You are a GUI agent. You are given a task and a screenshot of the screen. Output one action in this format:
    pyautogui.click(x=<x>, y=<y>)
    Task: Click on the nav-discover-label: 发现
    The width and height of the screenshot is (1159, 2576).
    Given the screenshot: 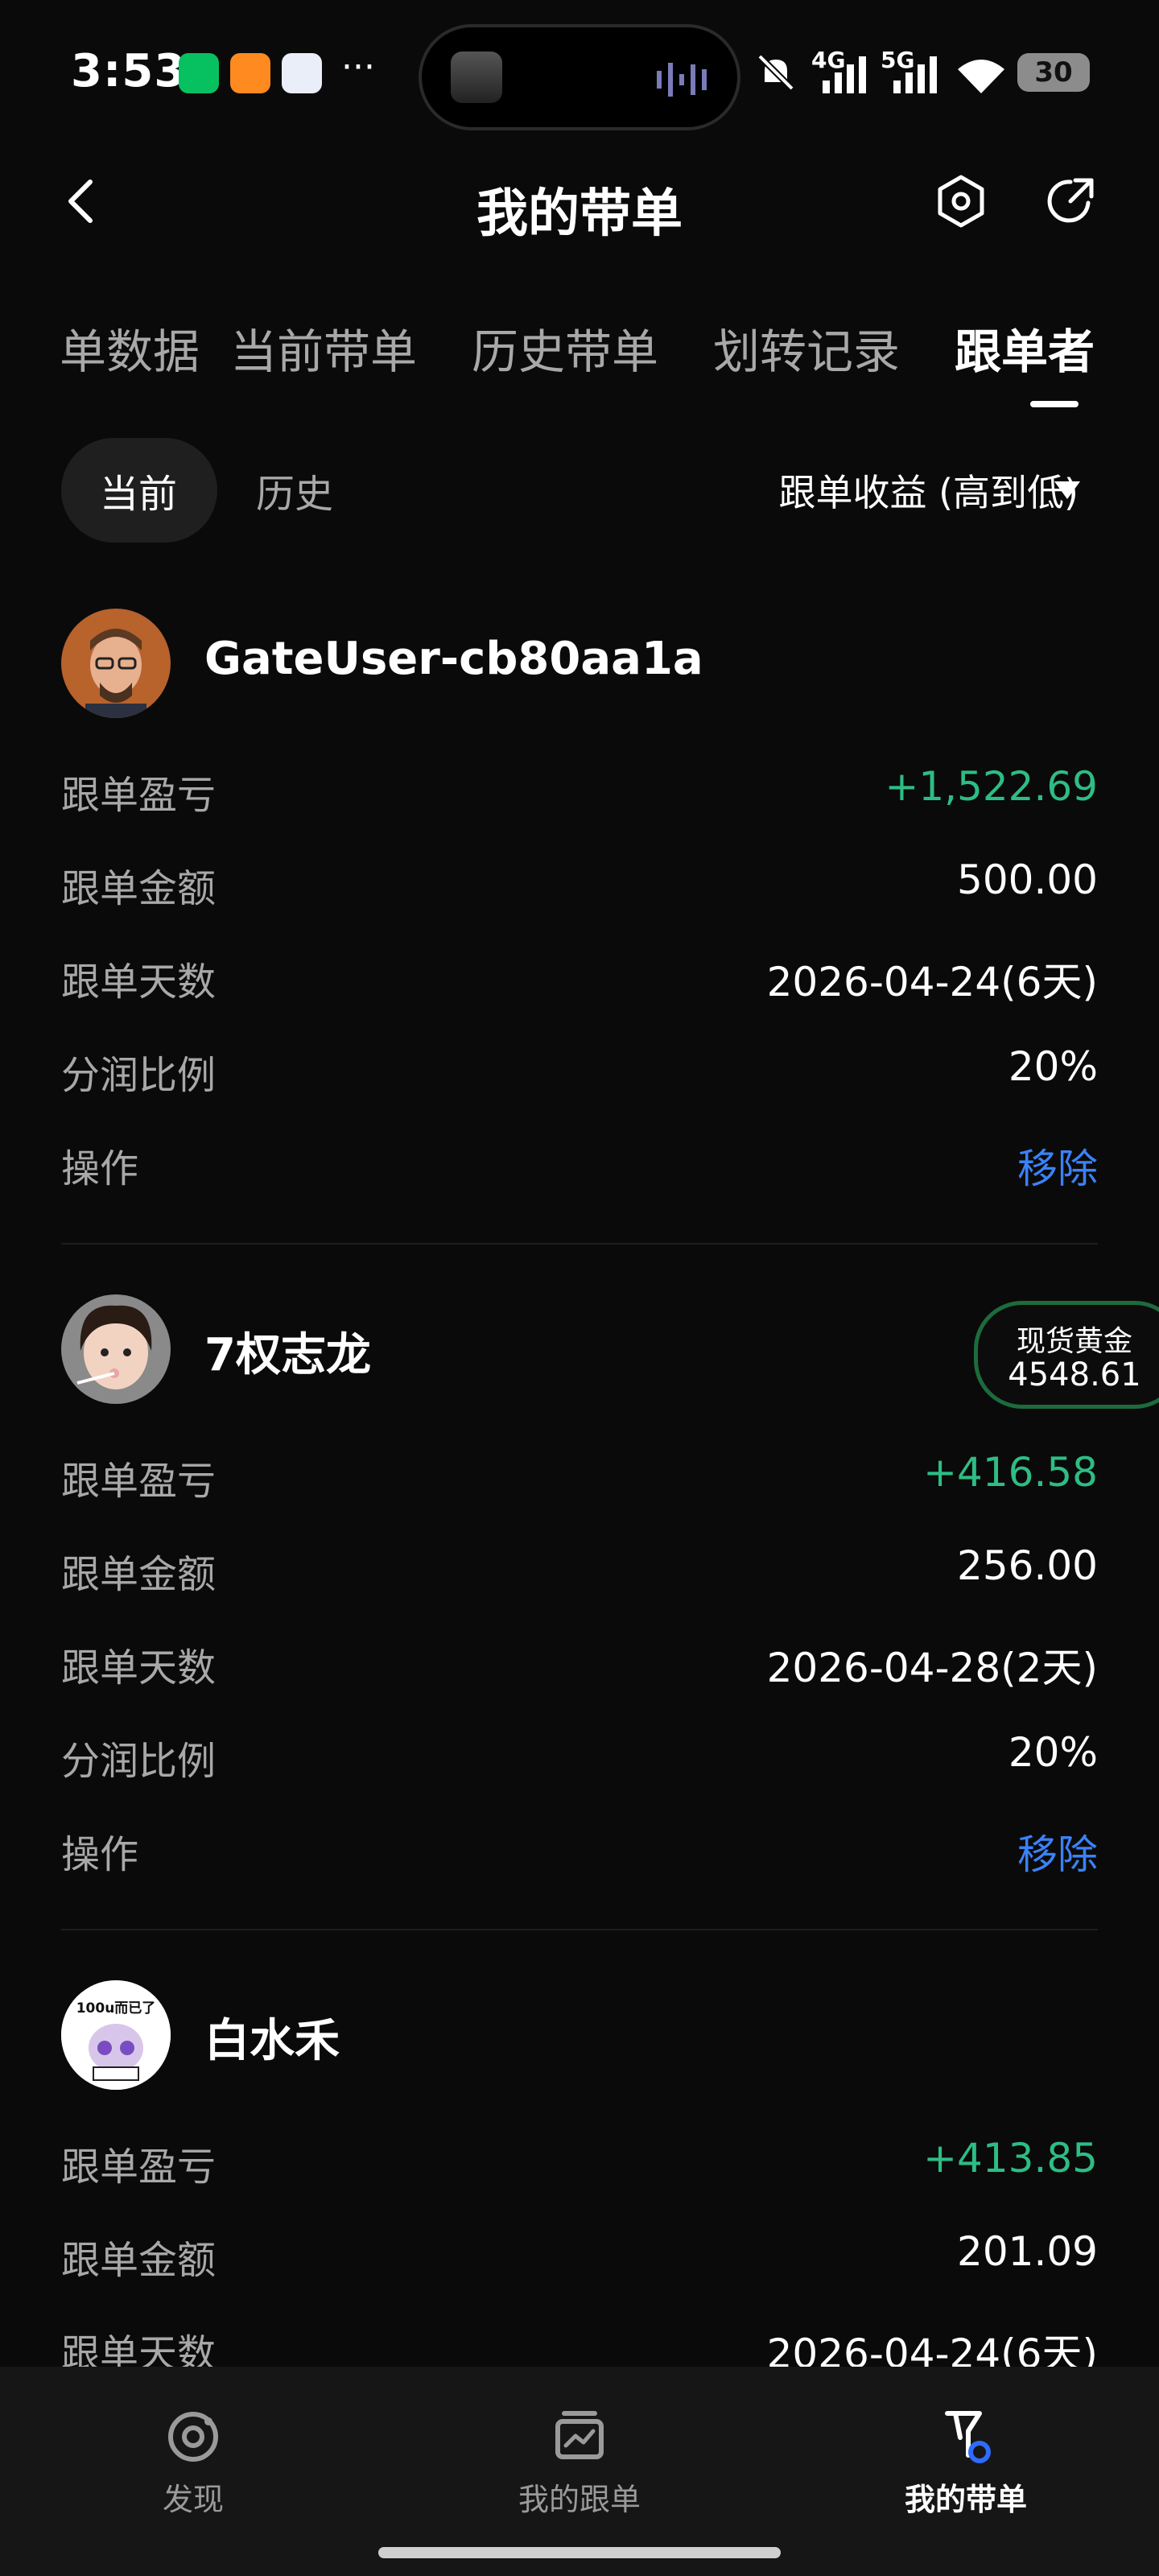 What is the action you would take?
    pyautogui.click(x=193, y=2499)
    